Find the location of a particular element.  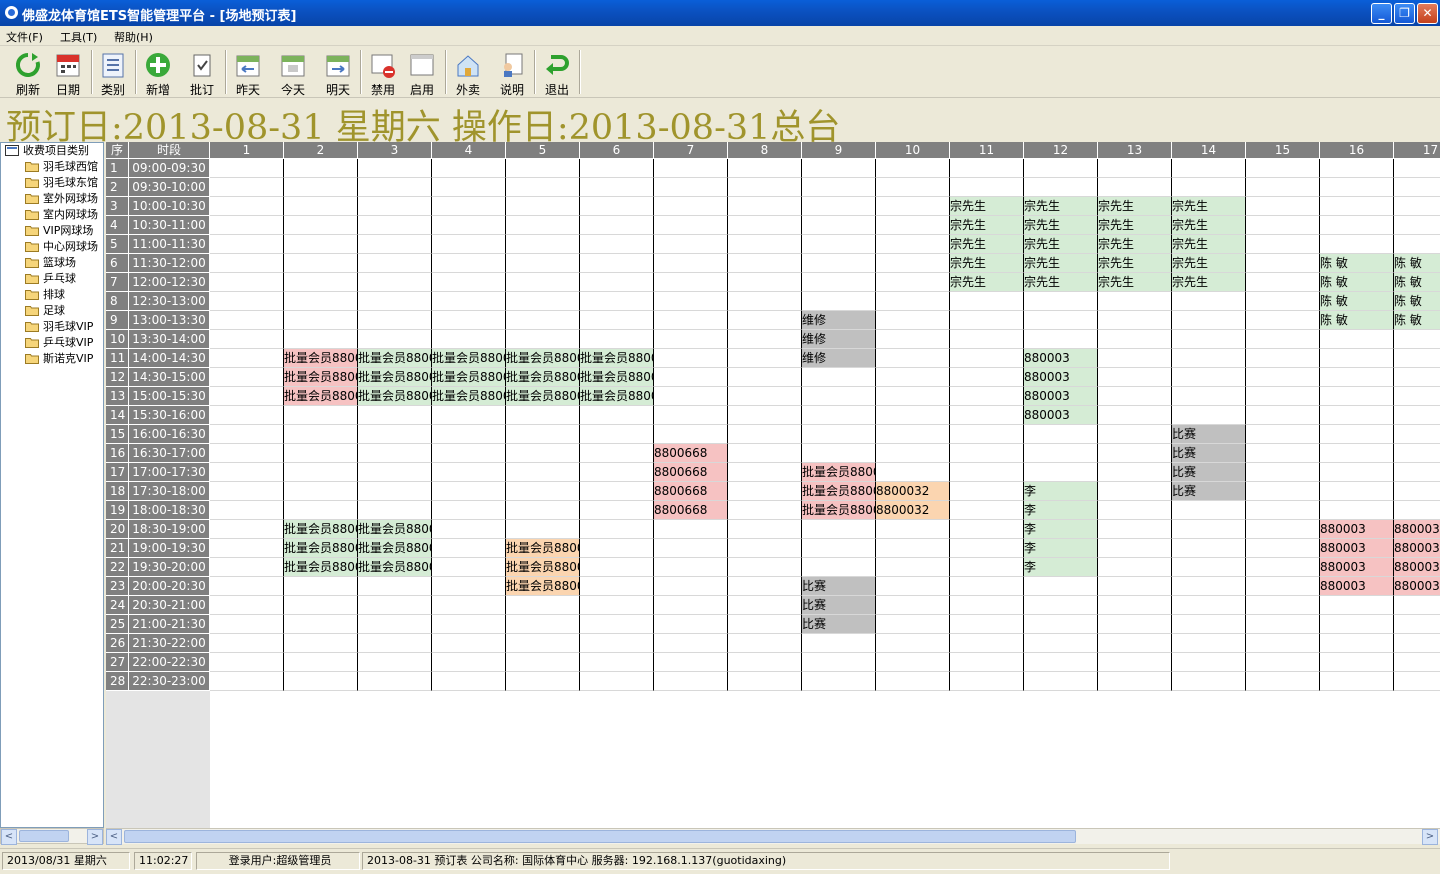

exit-button: 退出 is located at coordinates (557, 72).